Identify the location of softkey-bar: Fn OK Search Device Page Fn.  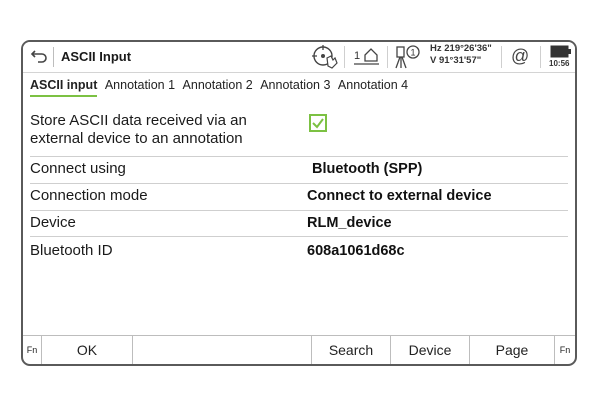
(299, 349).